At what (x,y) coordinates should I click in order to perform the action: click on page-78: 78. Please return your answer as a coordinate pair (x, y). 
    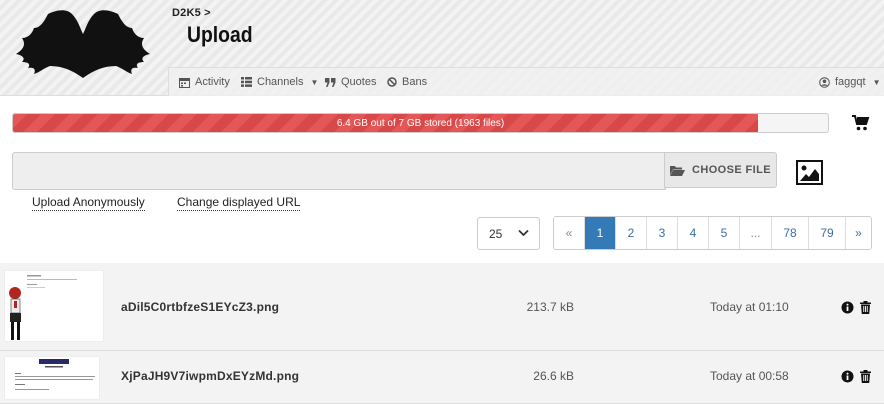
    Looking at the image, I should click on (789, 233).